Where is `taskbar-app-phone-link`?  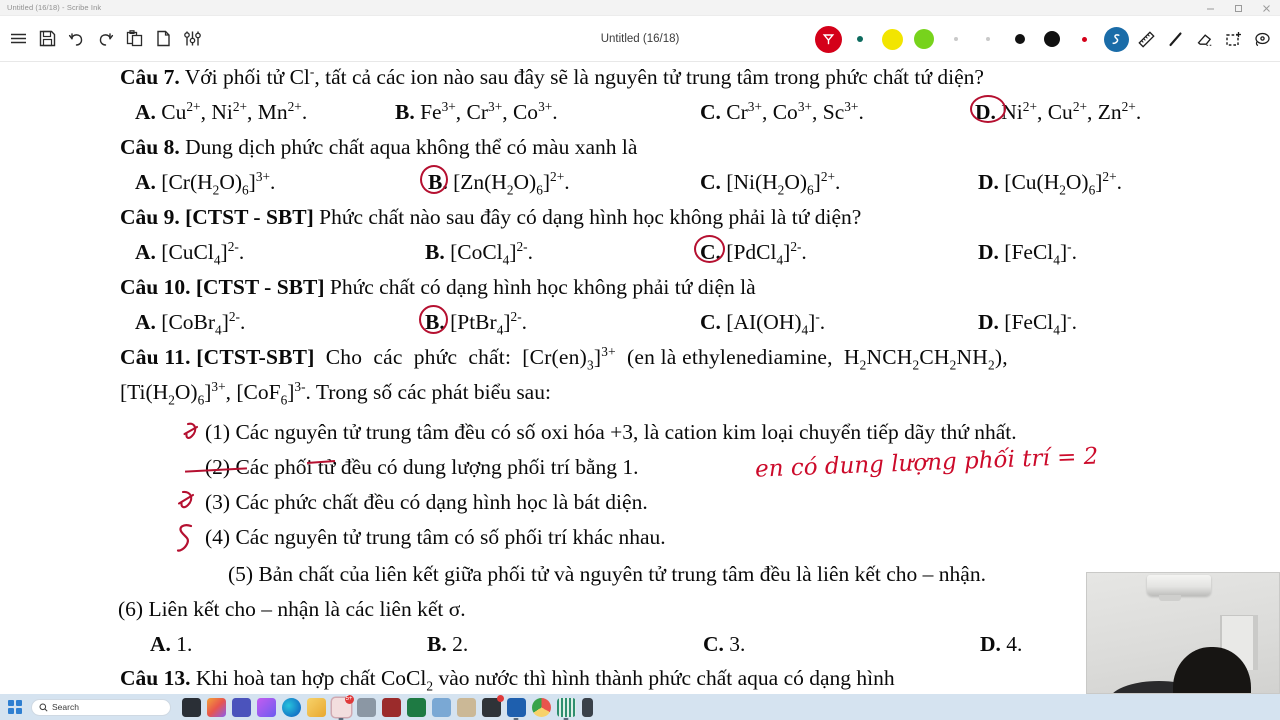 taskbar-app-phone-link is located at coordinates (587, 707).